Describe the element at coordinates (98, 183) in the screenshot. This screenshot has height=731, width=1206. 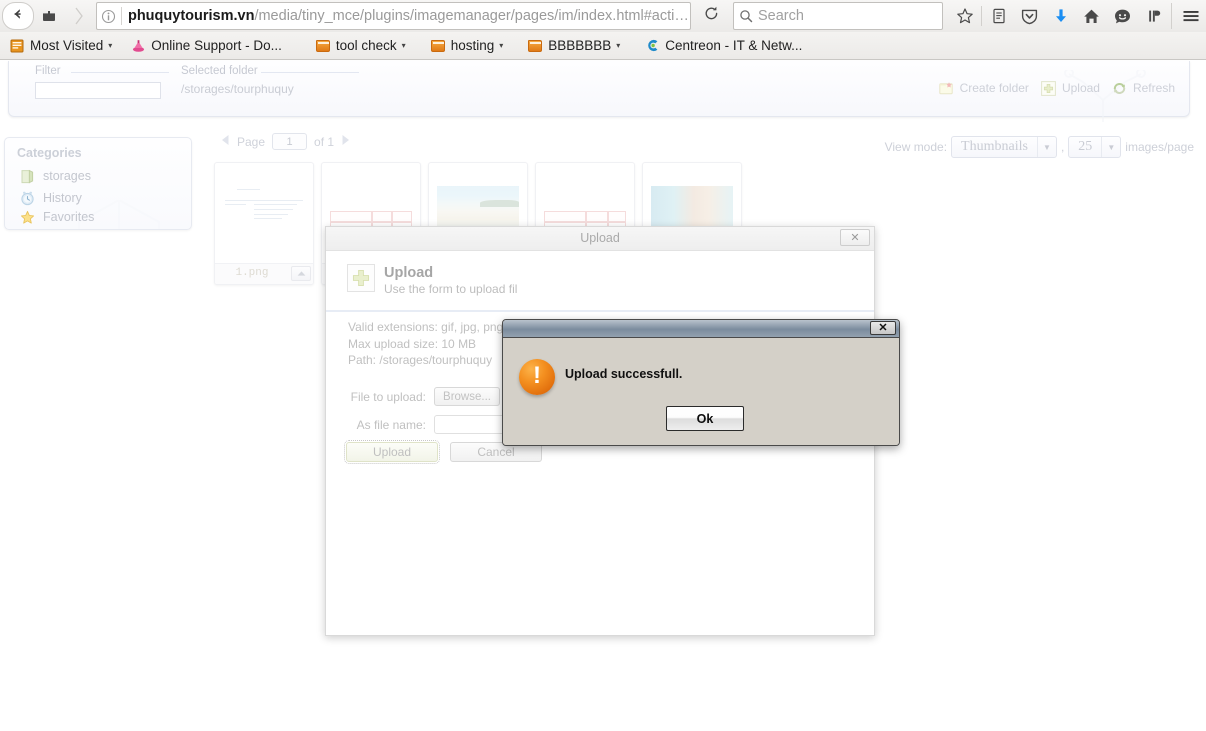
I see `sidebar: Categories storages History Favorites` at that location.